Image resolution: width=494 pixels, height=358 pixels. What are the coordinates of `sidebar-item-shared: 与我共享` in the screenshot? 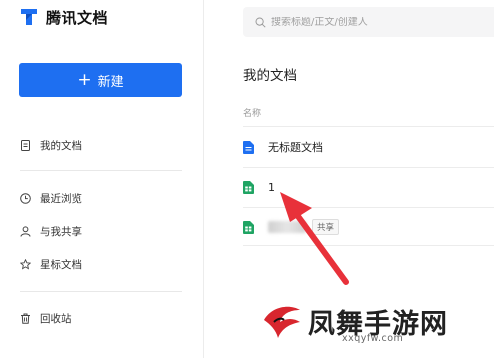 It's located at (51, 231).